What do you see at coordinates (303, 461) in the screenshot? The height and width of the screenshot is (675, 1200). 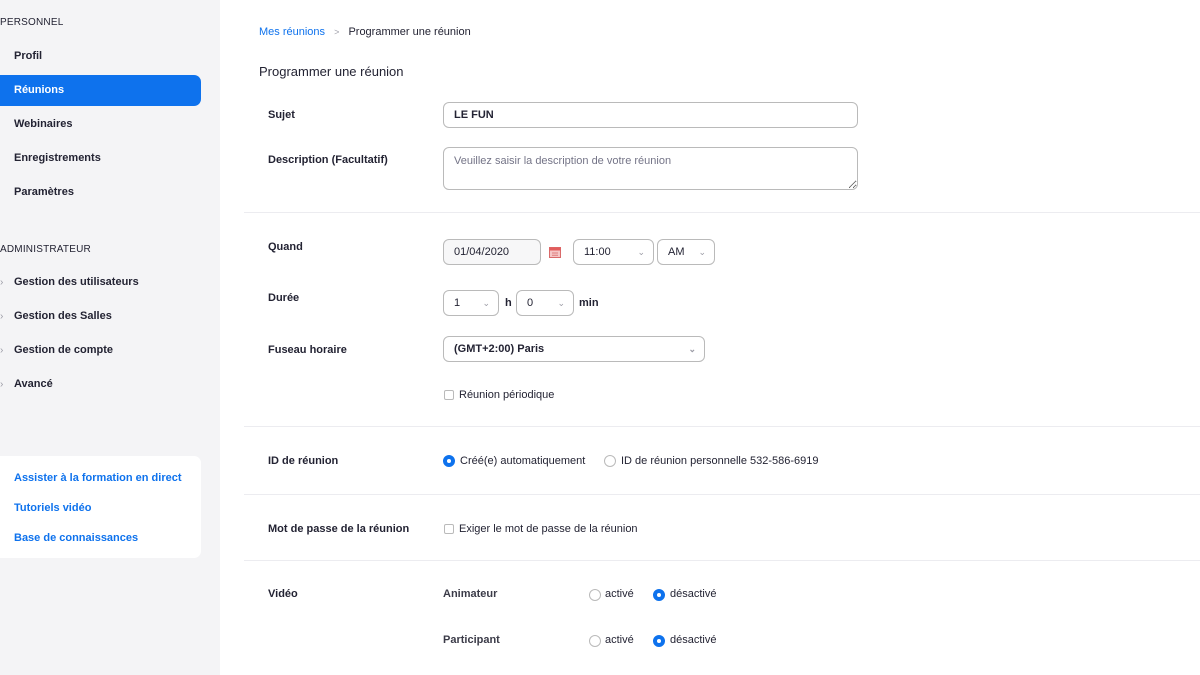 I see `meeting-id-label: ID de réunion` at bounding box center [303, 461].